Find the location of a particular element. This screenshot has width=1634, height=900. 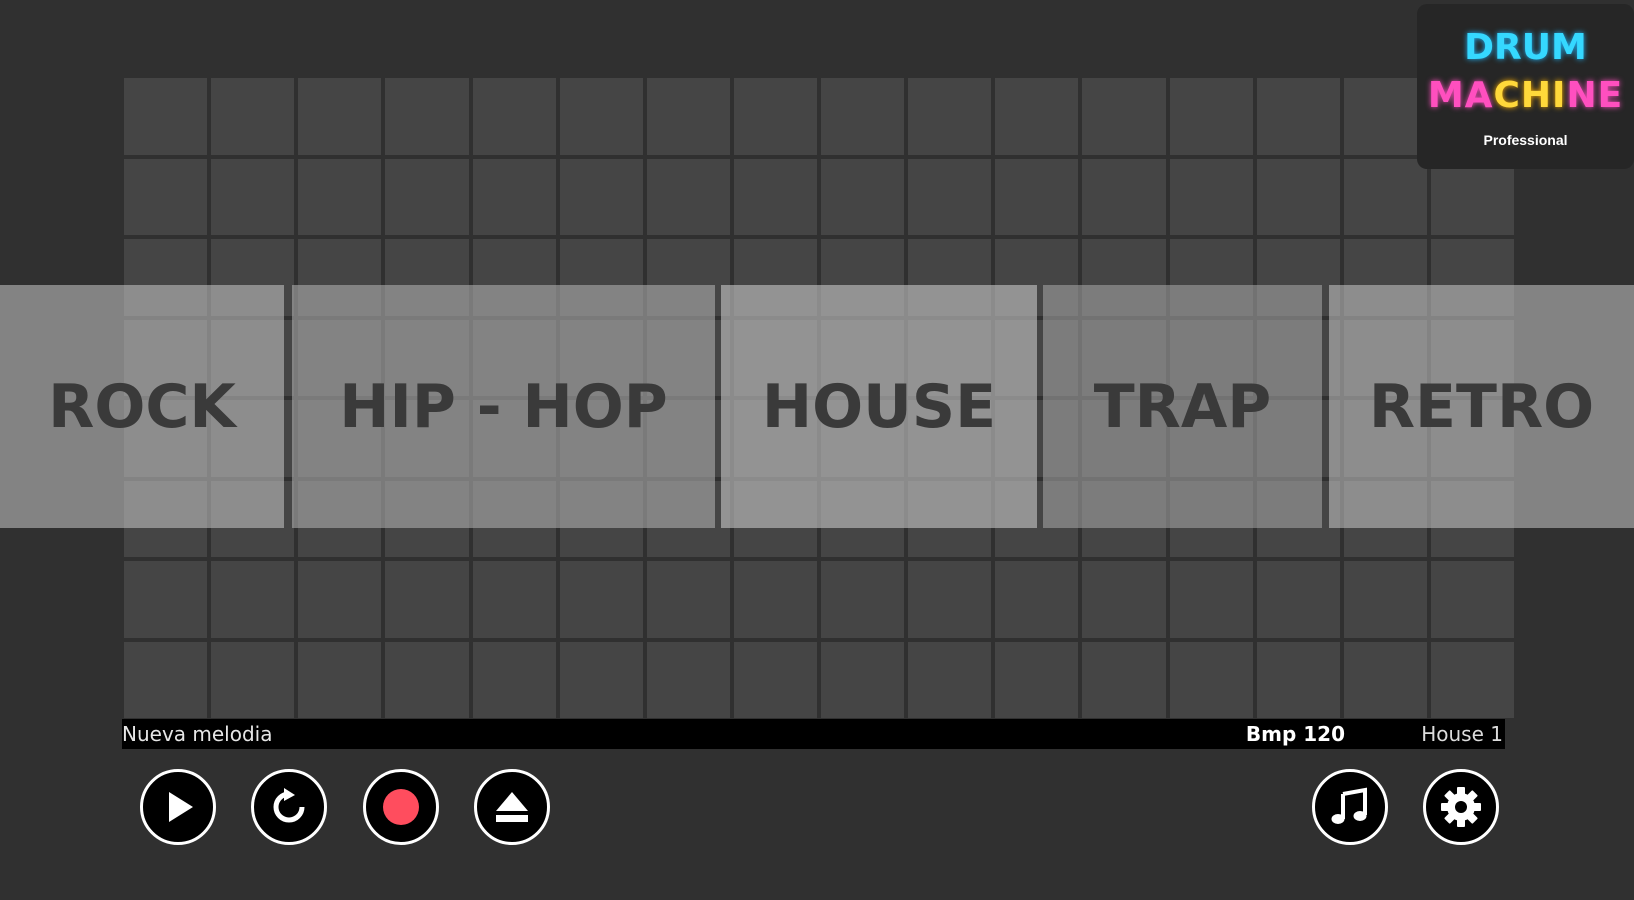

gear-icon is located at coordinates (1461, 807).